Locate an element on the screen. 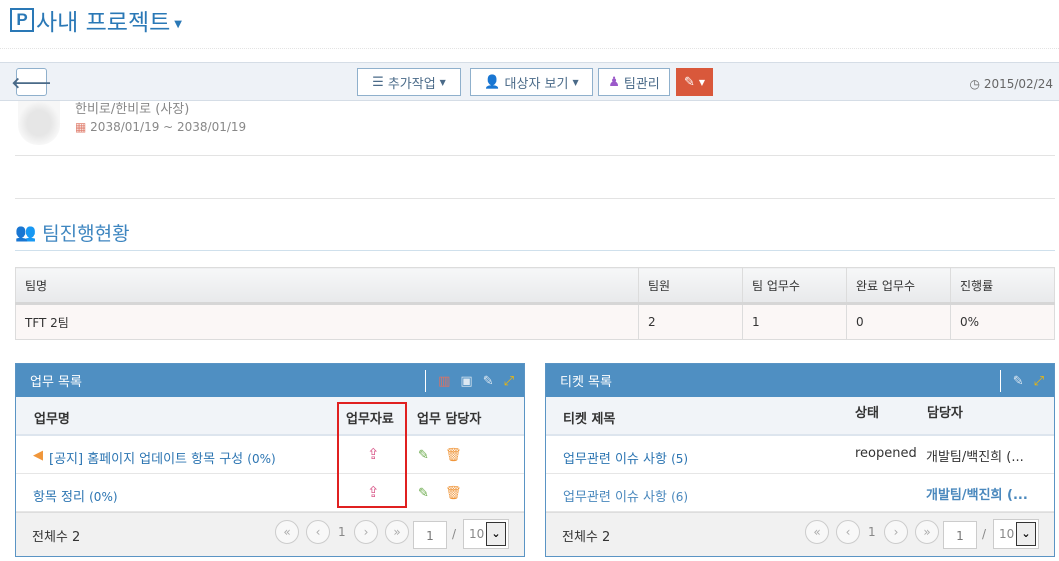 The width and height of the screenshot is (1059, 561). col-task-name: 업무명 is located at coordinates (52, 419).